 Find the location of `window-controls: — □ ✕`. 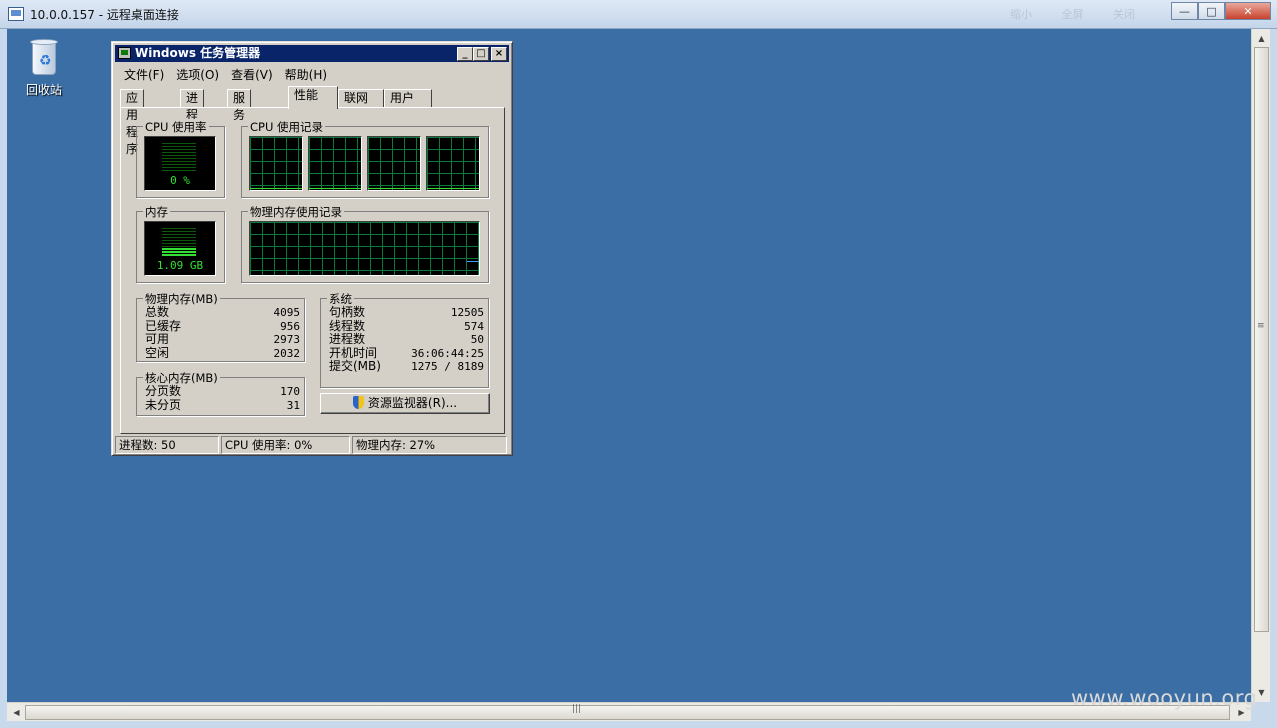

window-controls: — □ ✕ is located at coordinates (1221, 11).